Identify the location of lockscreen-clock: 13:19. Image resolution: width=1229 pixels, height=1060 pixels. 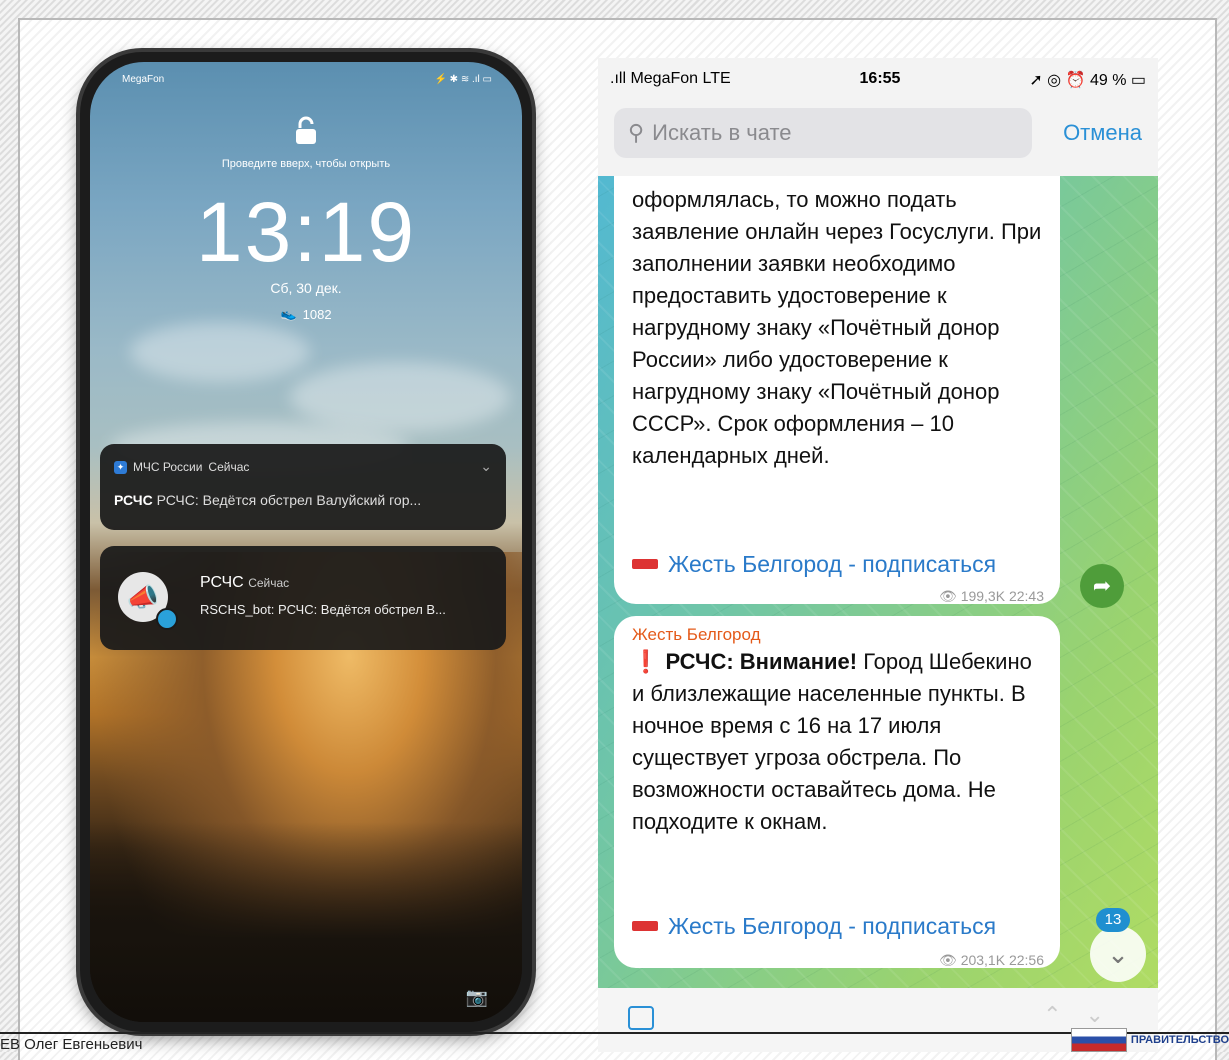
(306, 232).